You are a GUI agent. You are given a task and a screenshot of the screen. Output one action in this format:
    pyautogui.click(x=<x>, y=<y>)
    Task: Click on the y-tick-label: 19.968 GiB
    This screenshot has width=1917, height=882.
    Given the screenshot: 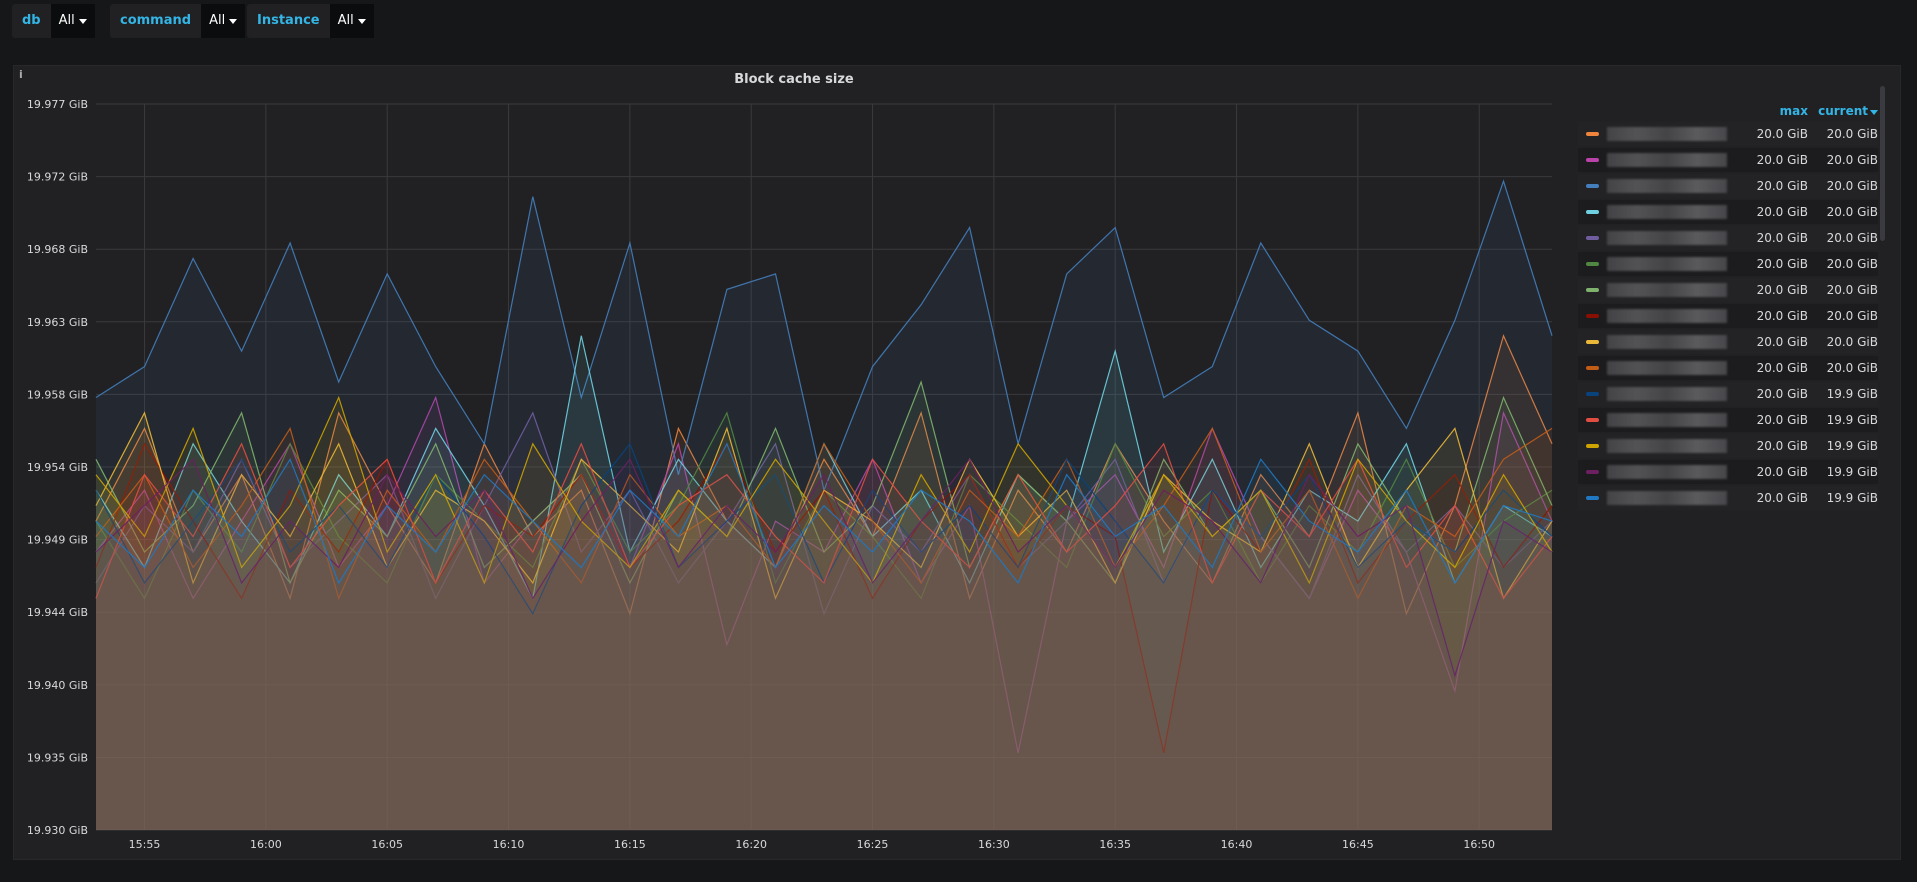 What is the action you would take?
    pyautogui.click(x=57, y=249)
    